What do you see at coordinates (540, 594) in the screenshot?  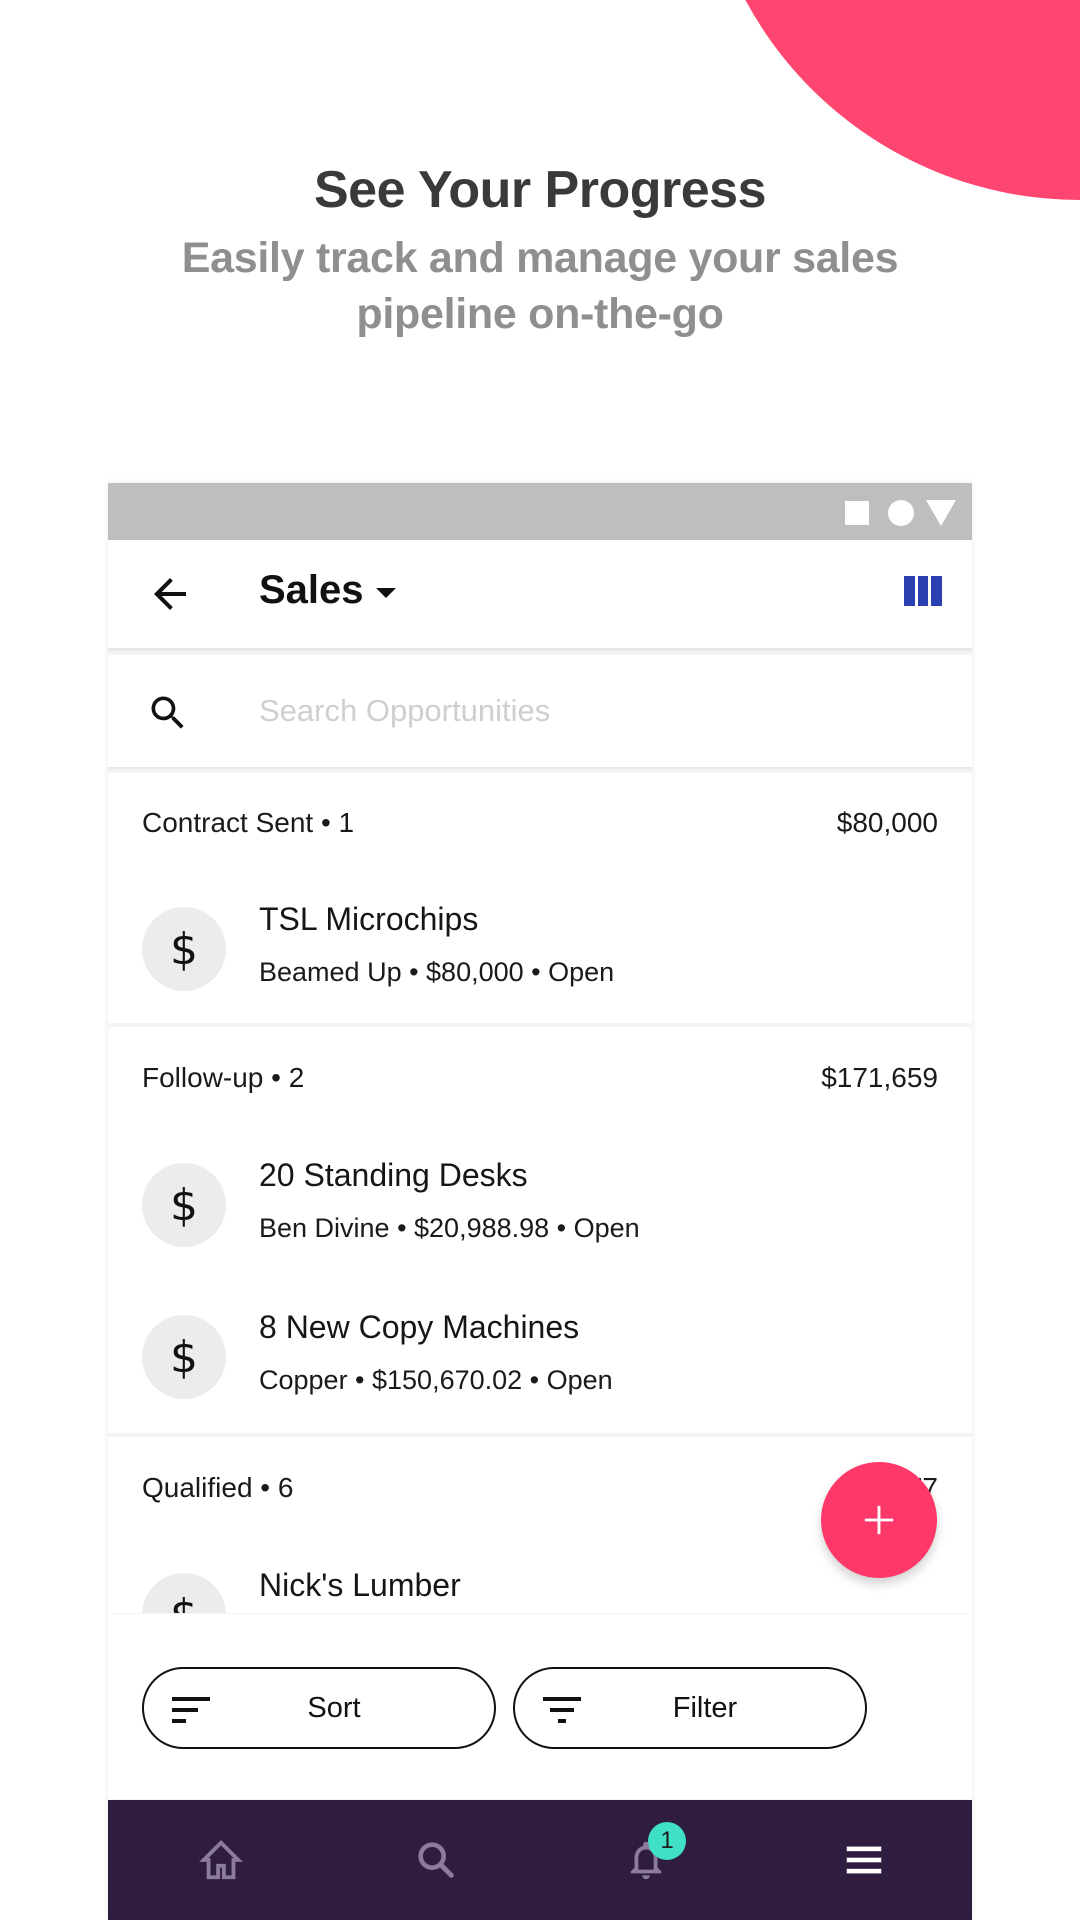 I see `app-bar: Sales` at bounding box center [540, 594].